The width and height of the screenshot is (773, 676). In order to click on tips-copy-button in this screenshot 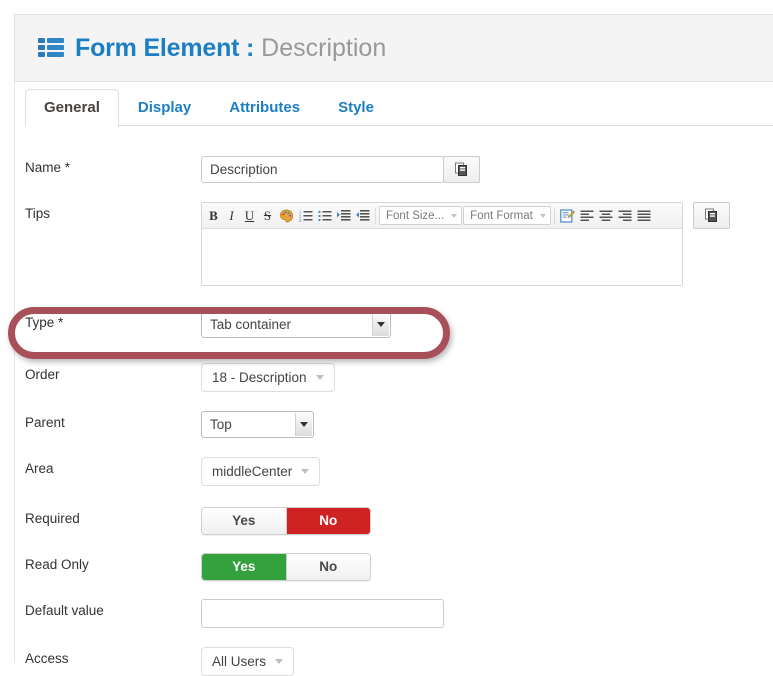, I will do `click(711, 215)`.